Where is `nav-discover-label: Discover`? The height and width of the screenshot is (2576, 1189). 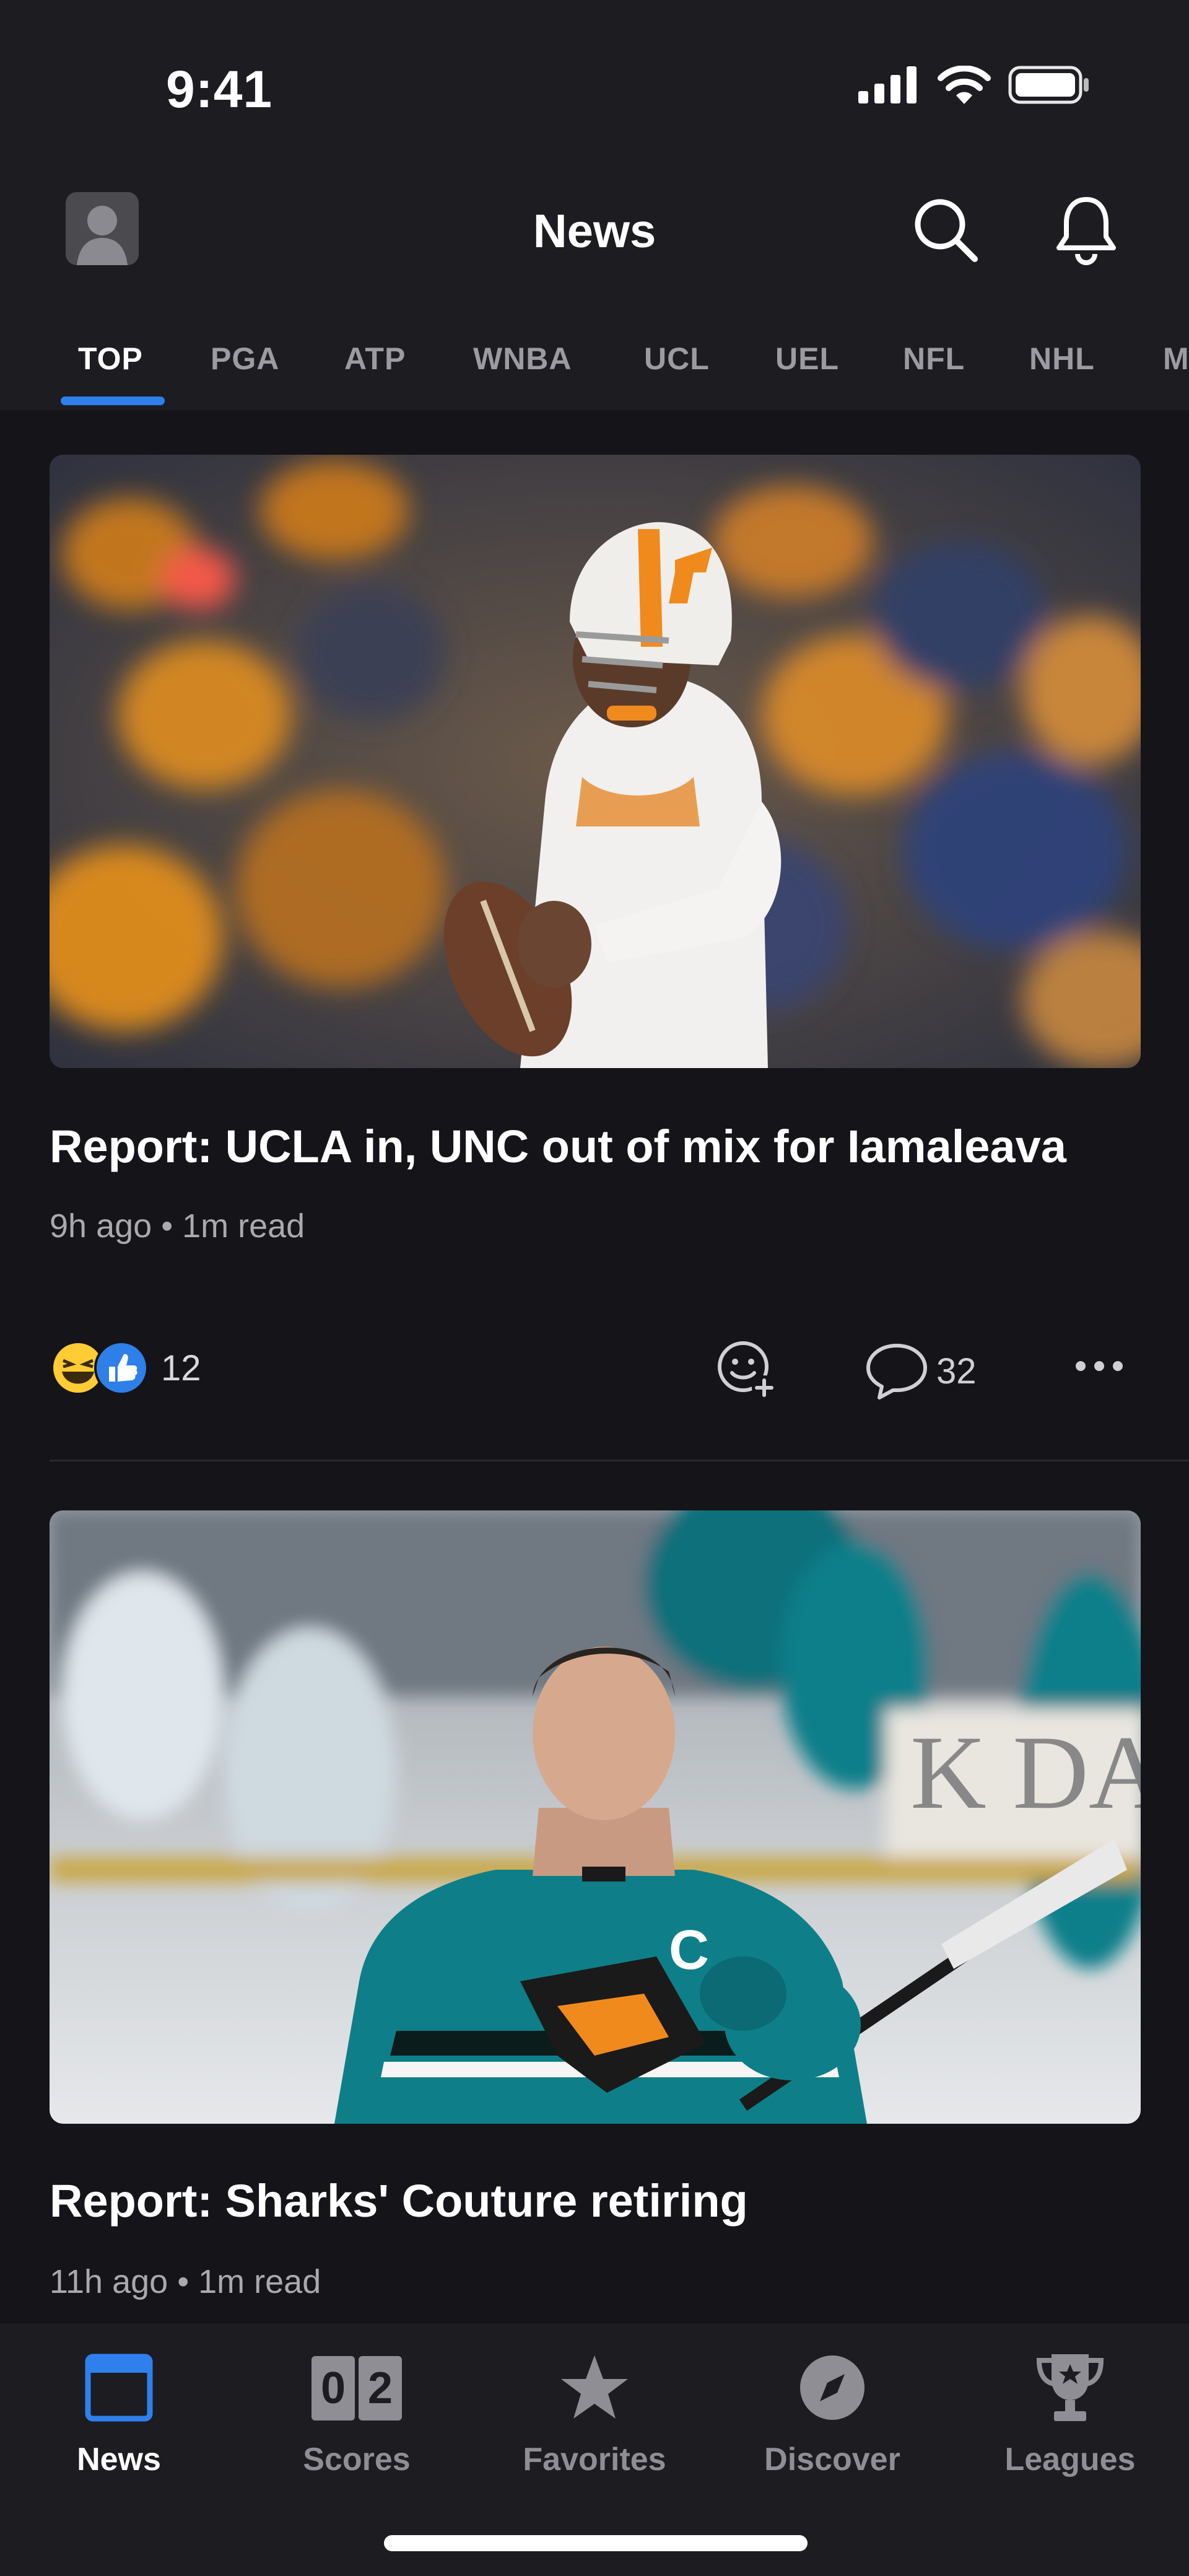 nav-discover-label: Discover is located at coordinates (832, 2459).